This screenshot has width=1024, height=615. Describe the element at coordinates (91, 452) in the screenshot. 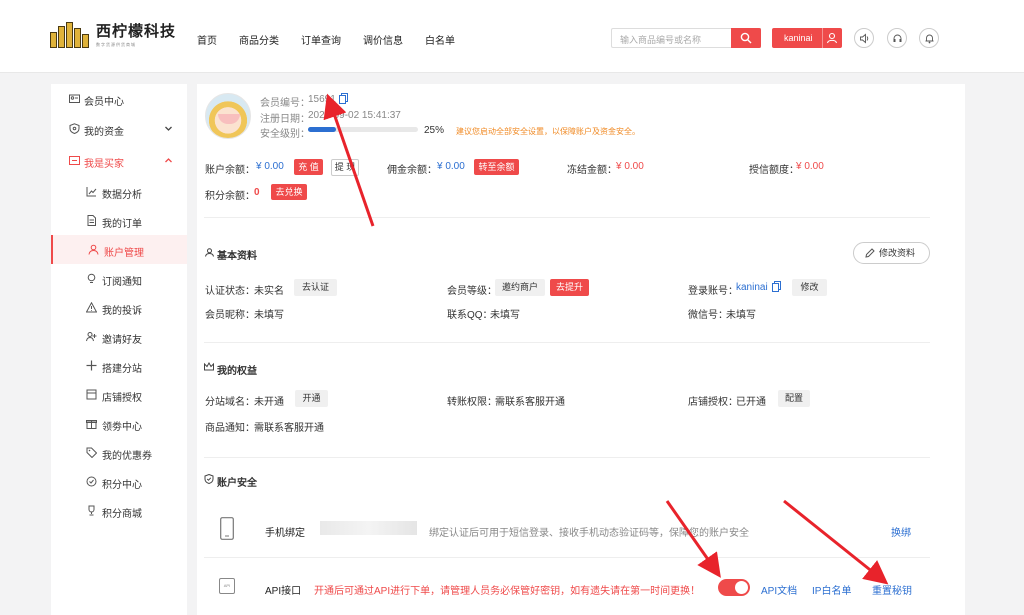

I see `tag-icon` at that location.